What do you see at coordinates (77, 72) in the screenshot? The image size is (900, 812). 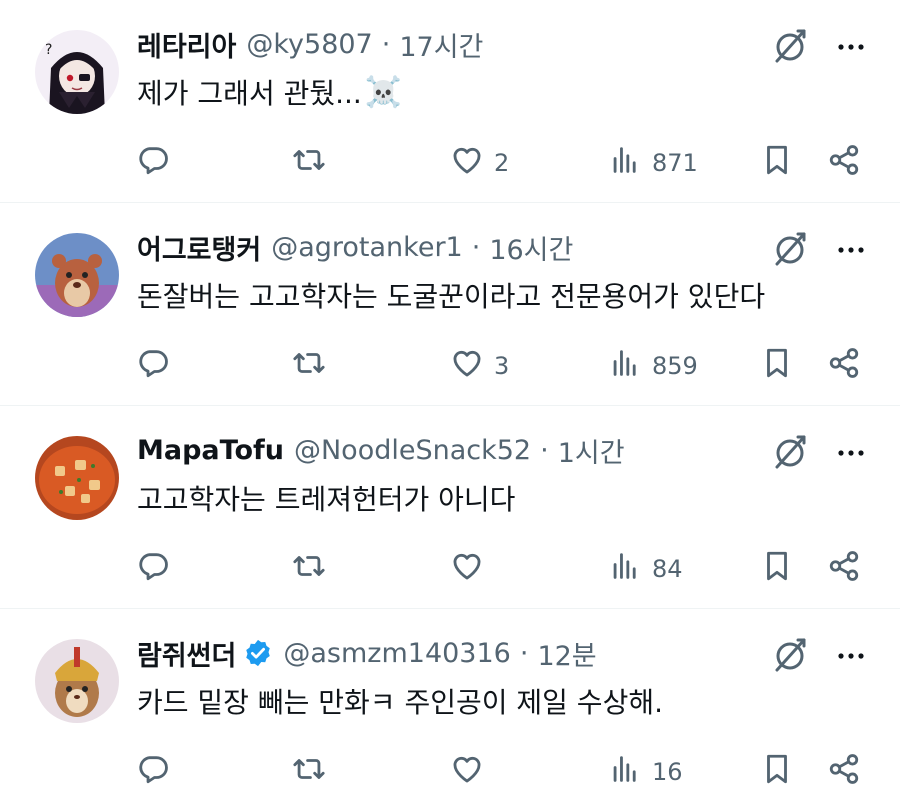 I see `avatar: ?` at bounding box center [77, 72].